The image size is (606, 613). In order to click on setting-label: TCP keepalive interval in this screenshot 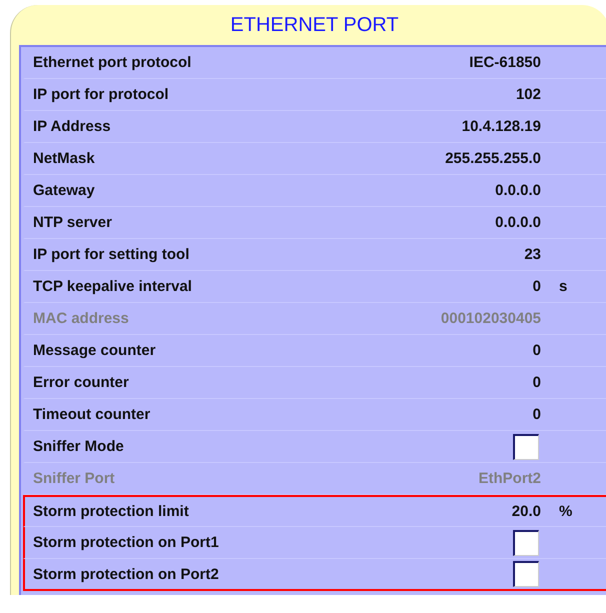, I will do `click(113, 286)`.